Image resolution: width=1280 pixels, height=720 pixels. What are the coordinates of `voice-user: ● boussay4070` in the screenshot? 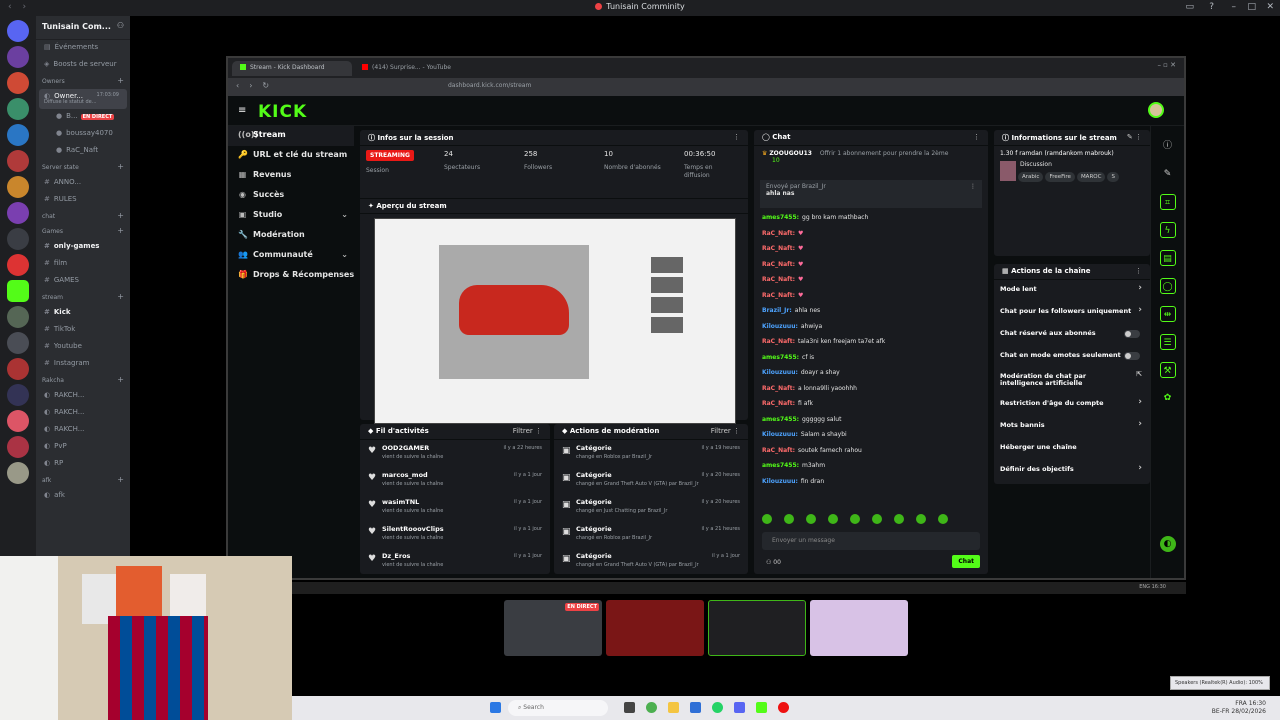 It's located at (83, 134).